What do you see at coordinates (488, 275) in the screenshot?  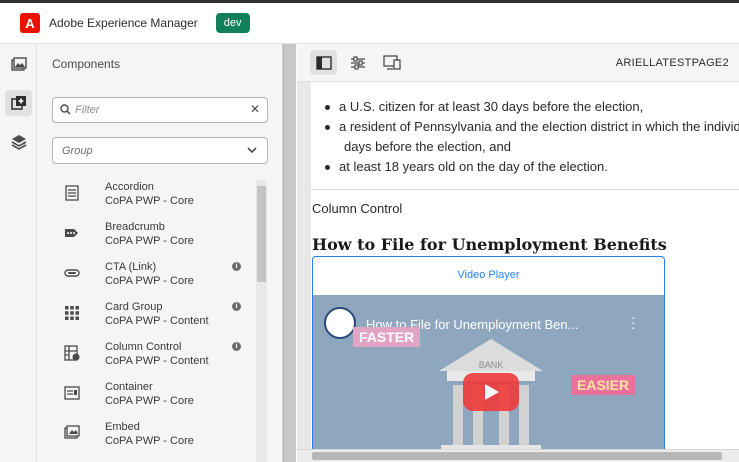 I see `video-player-label: Video Player` at bounding box center [488, 275].